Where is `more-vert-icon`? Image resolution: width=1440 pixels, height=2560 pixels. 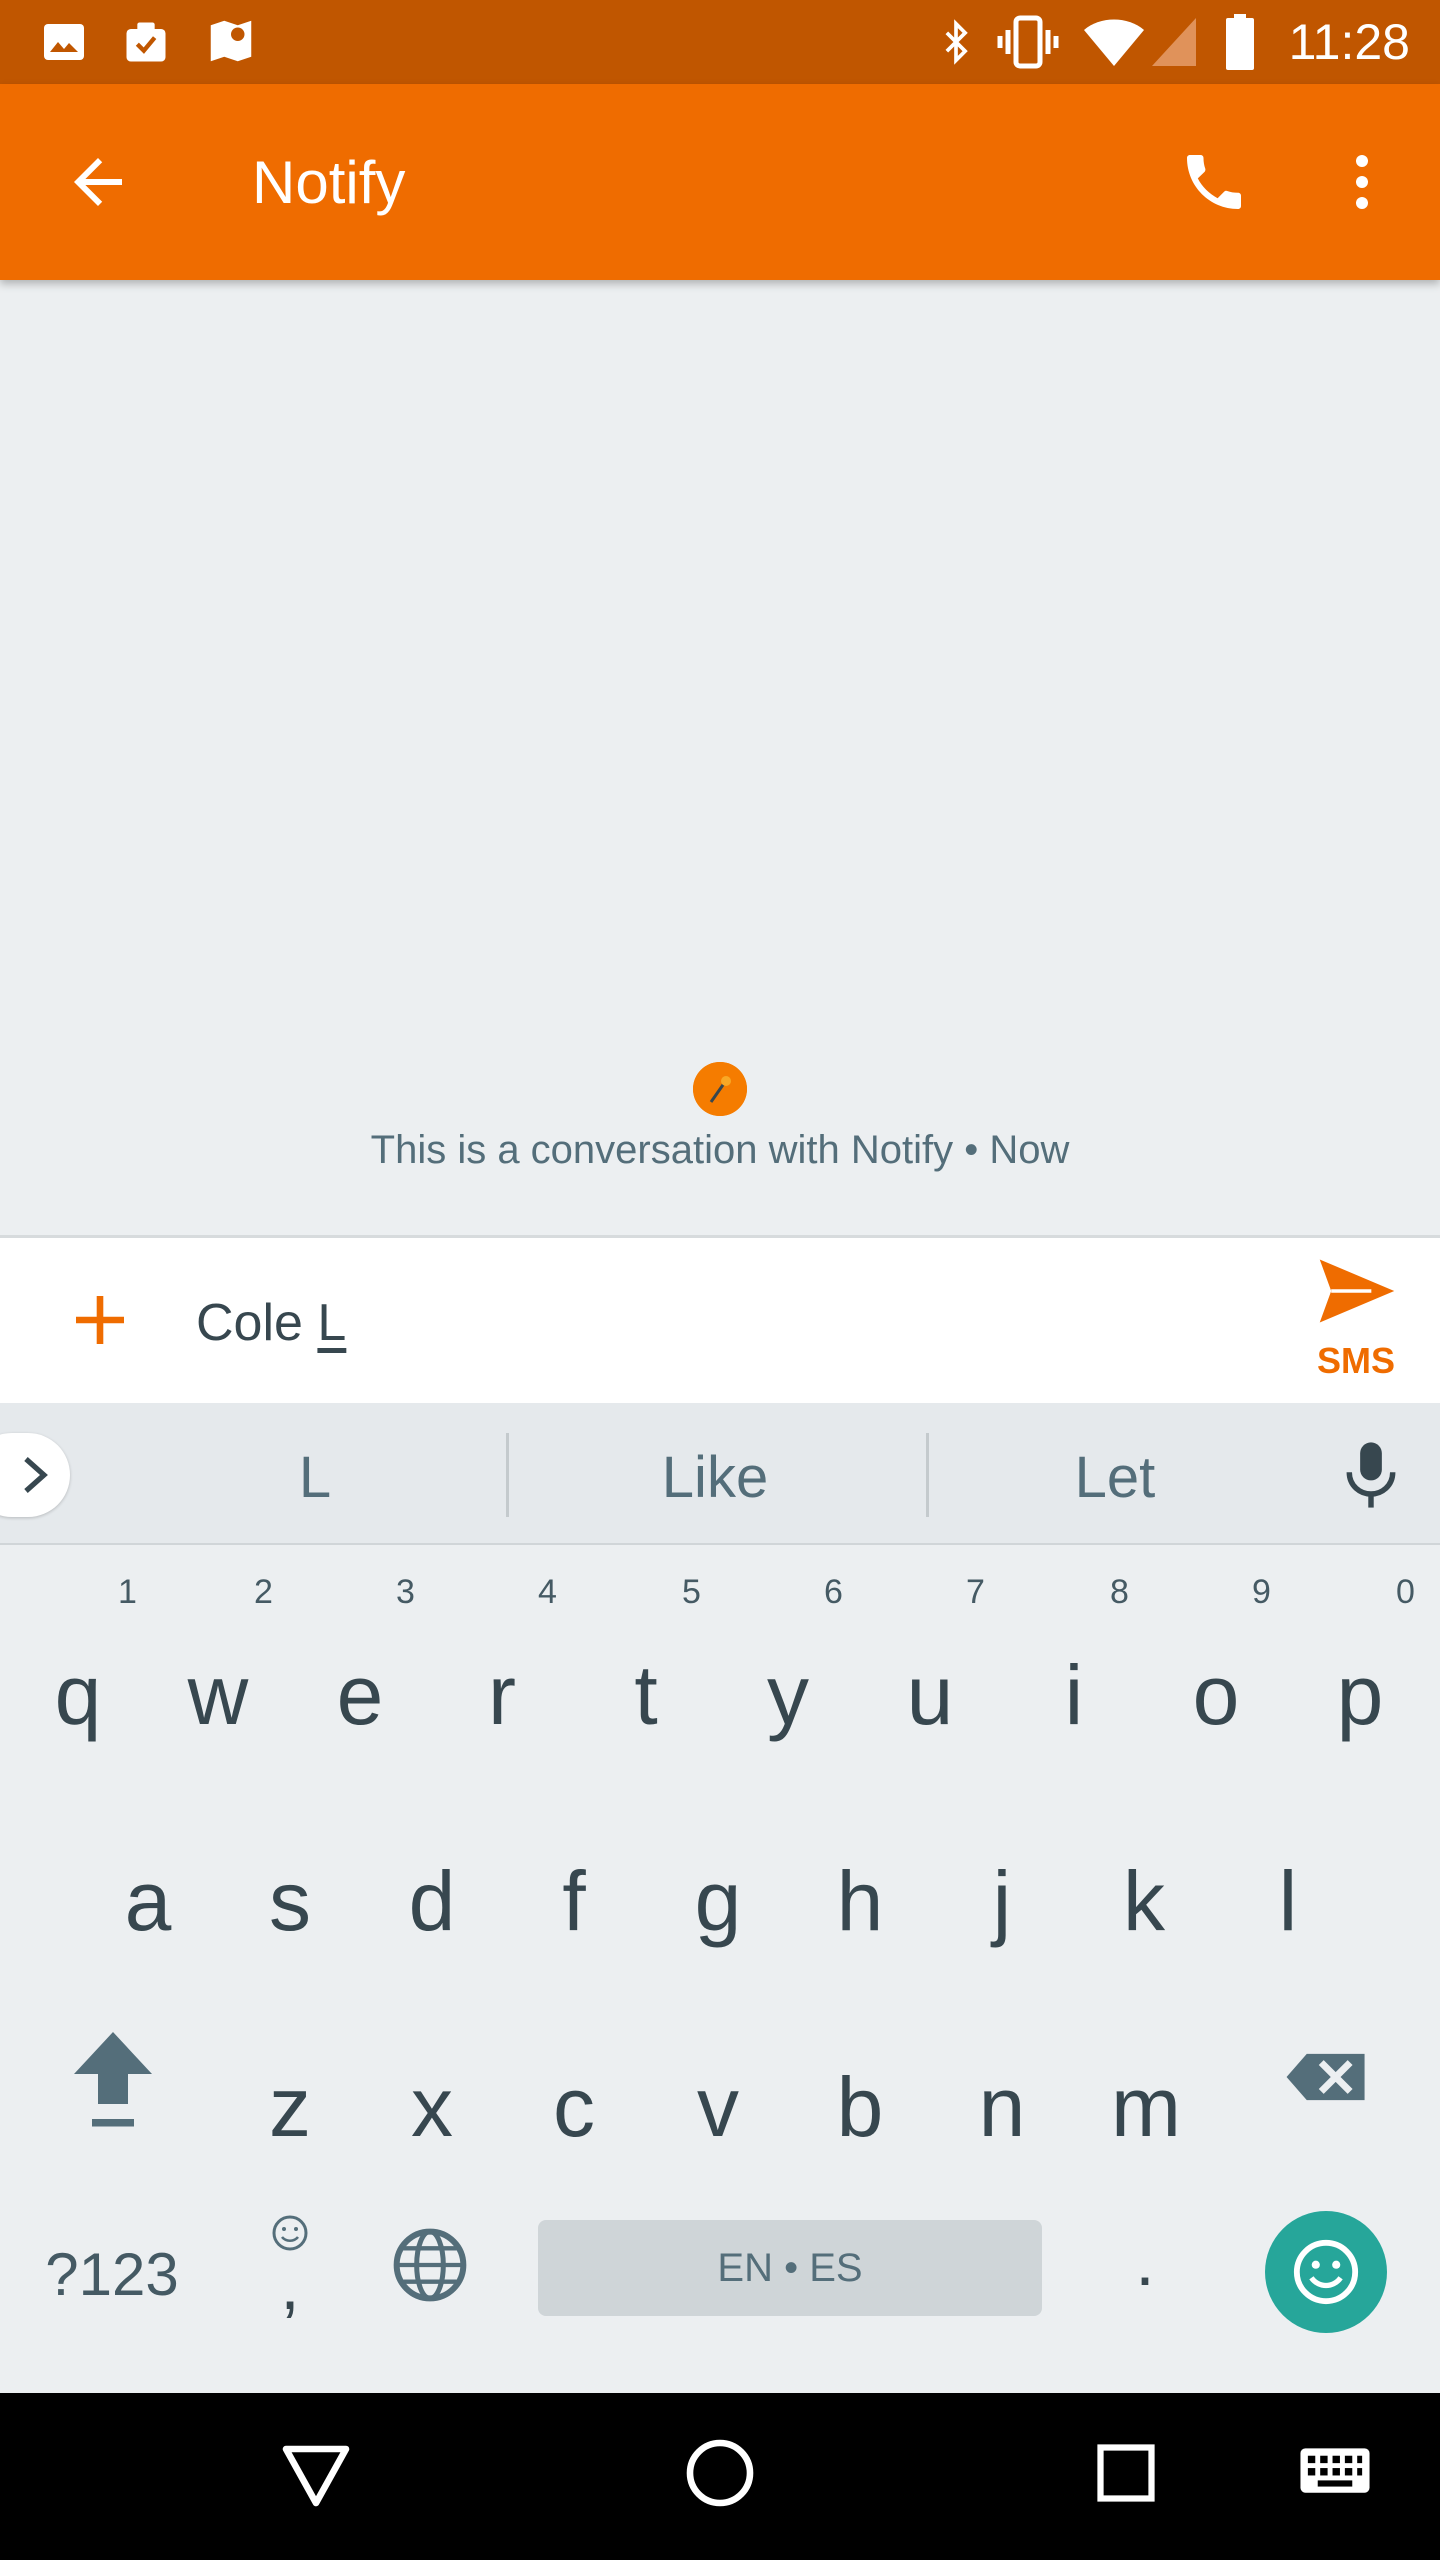 more-vert-icon is located at coordinates (1362, 182).